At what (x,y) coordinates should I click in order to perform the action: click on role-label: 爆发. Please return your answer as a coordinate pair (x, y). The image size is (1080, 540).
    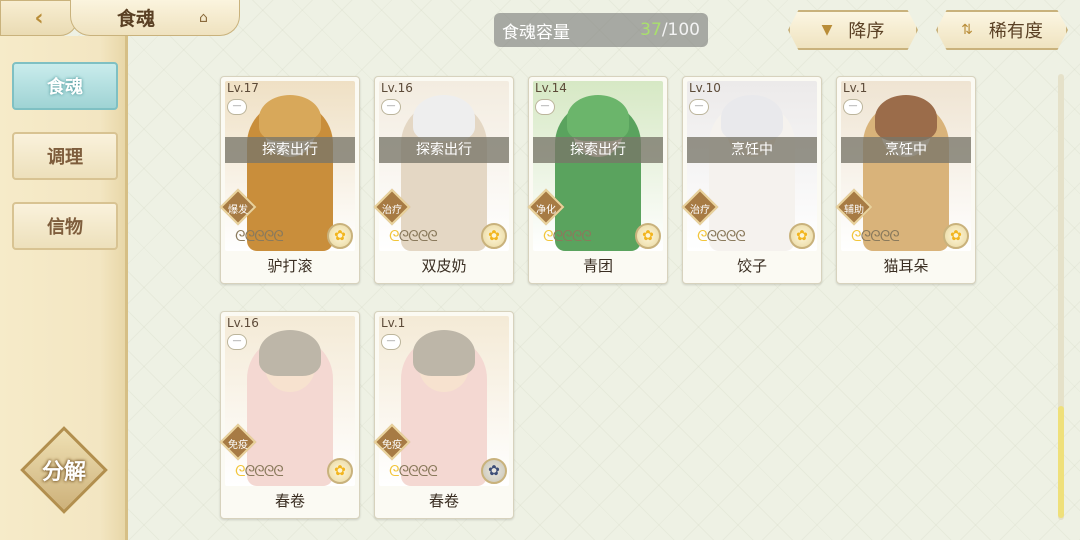
    Looking at the image, I should click on (238, 210).